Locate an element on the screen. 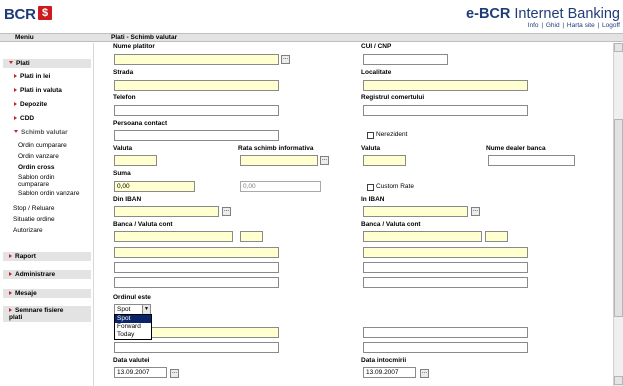  breadcrumb: Plati - Schimb valutar is located at coordinates (144, 37).